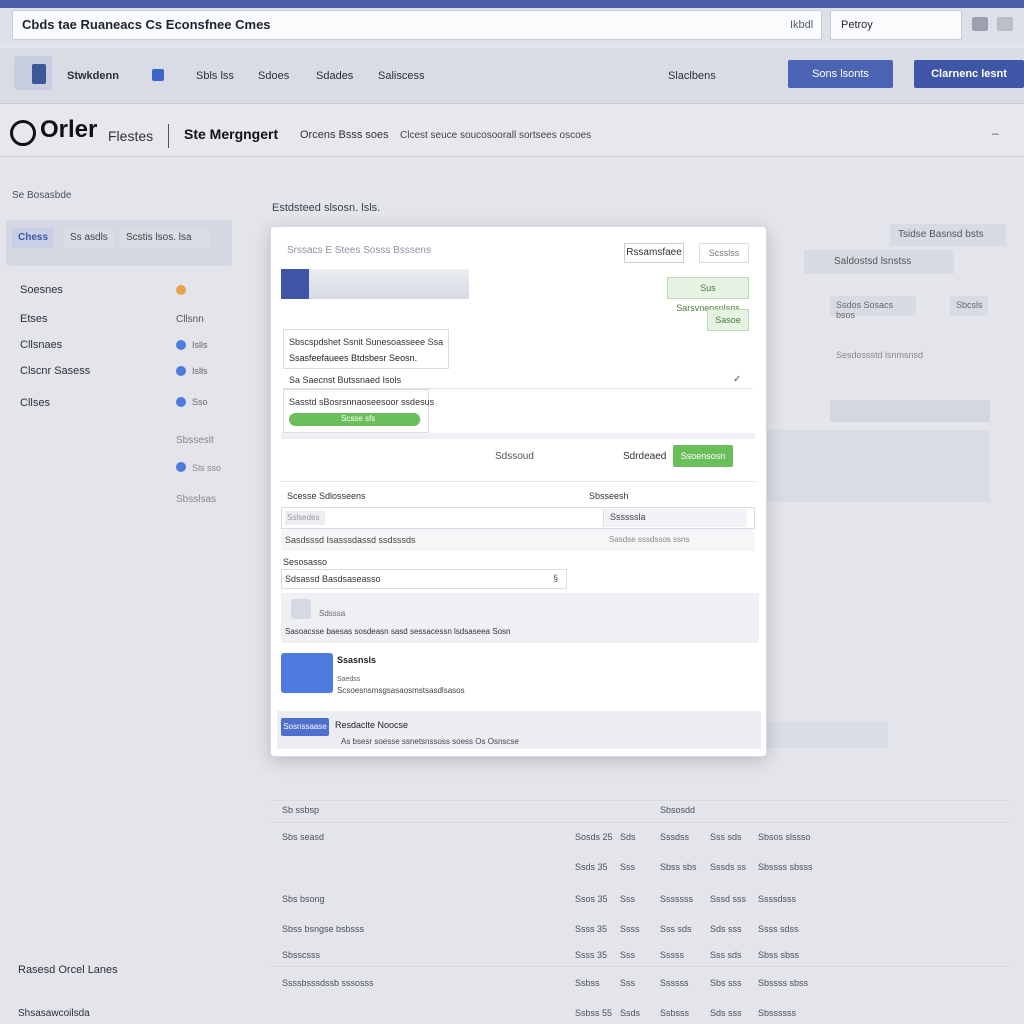 Image resolution: width=1024 pixels, height=1024 pixels. Describe the element at coordinates (41, 290) in the screenshot. I see `sidebar-item: Soesnes` at that location.